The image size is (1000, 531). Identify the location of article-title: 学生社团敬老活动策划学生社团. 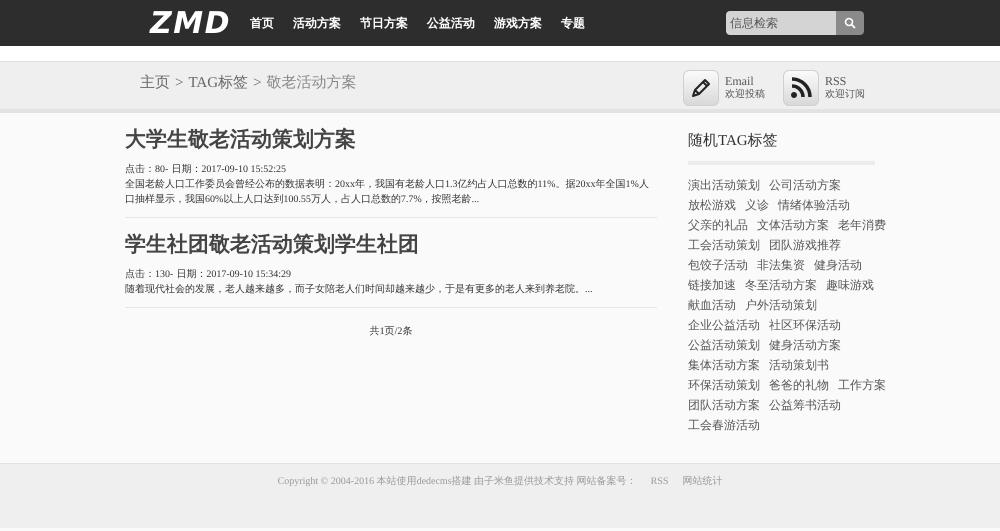
(391, 244).